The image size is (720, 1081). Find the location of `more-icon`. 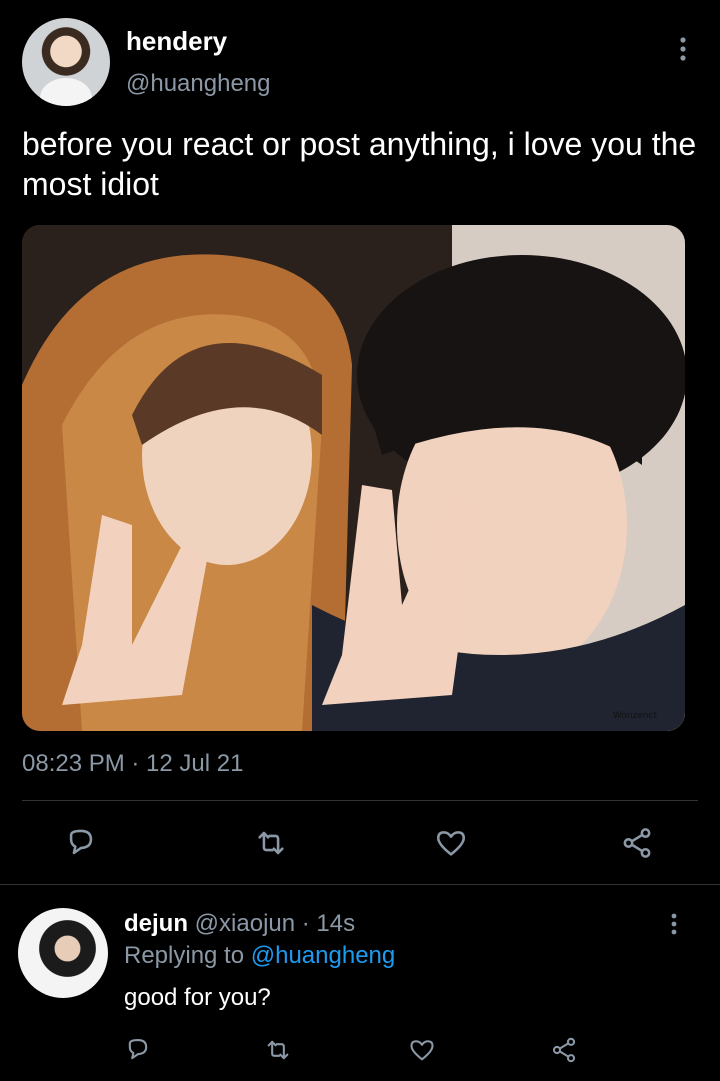

more-icon is located at coordinates (683, 49).